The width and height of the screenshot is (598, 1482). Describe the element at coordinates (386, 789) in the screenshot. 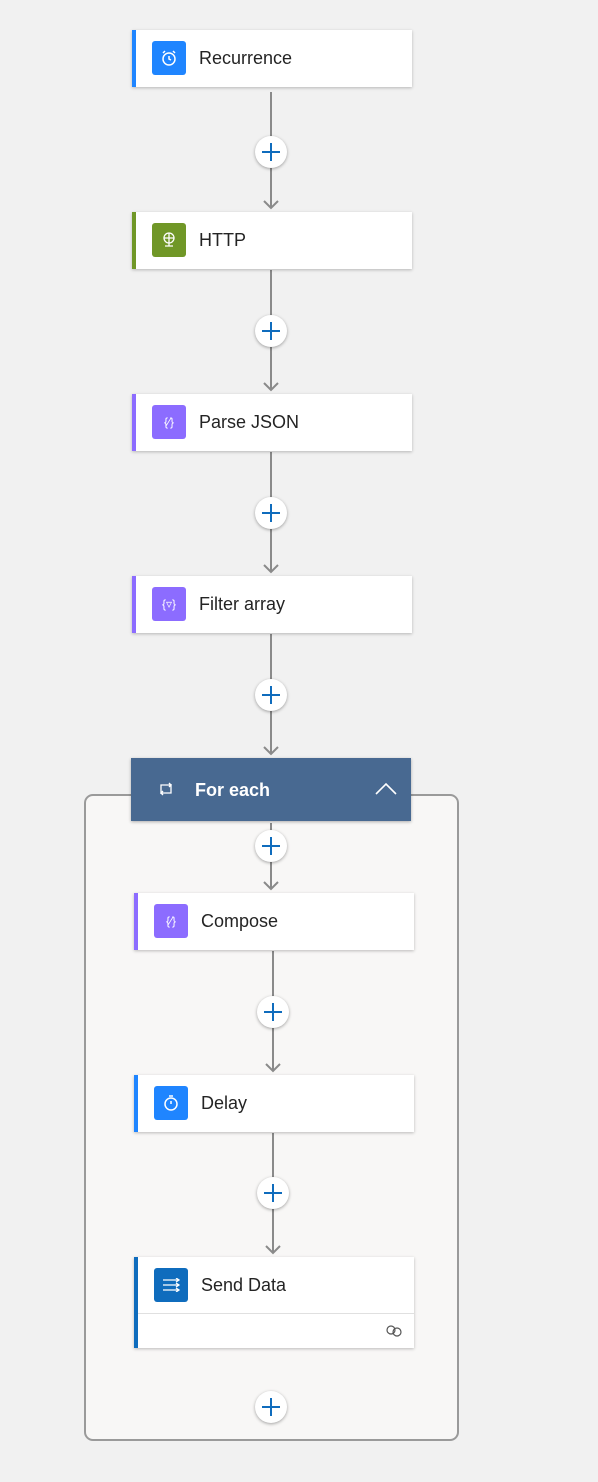

I see `chevron-up-icon` at that location.